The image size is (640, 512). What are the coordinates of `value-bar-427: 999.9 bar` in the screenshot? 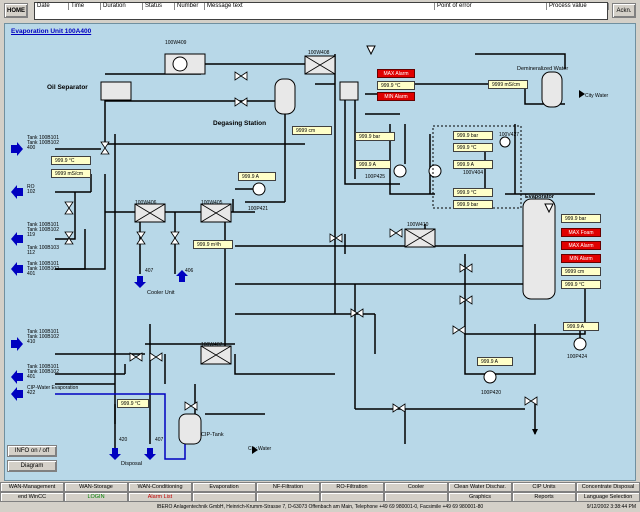 It's located at (473, 135).